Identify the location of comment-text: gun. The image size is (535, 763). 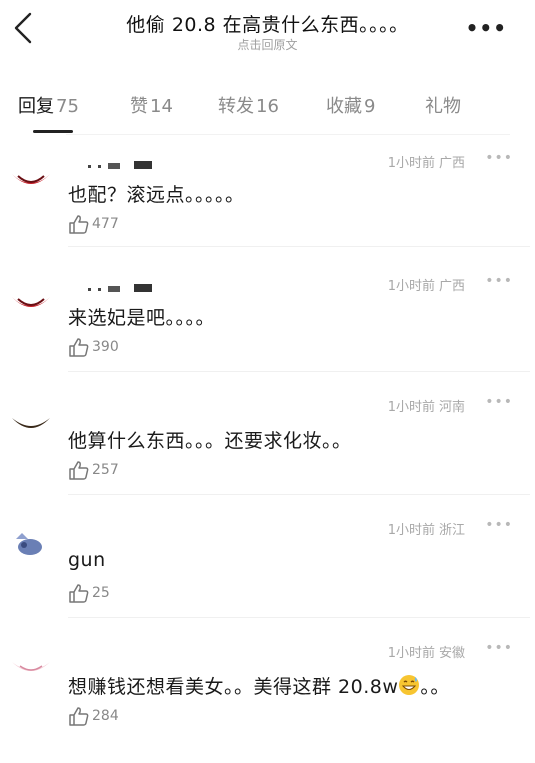
(87, 560).